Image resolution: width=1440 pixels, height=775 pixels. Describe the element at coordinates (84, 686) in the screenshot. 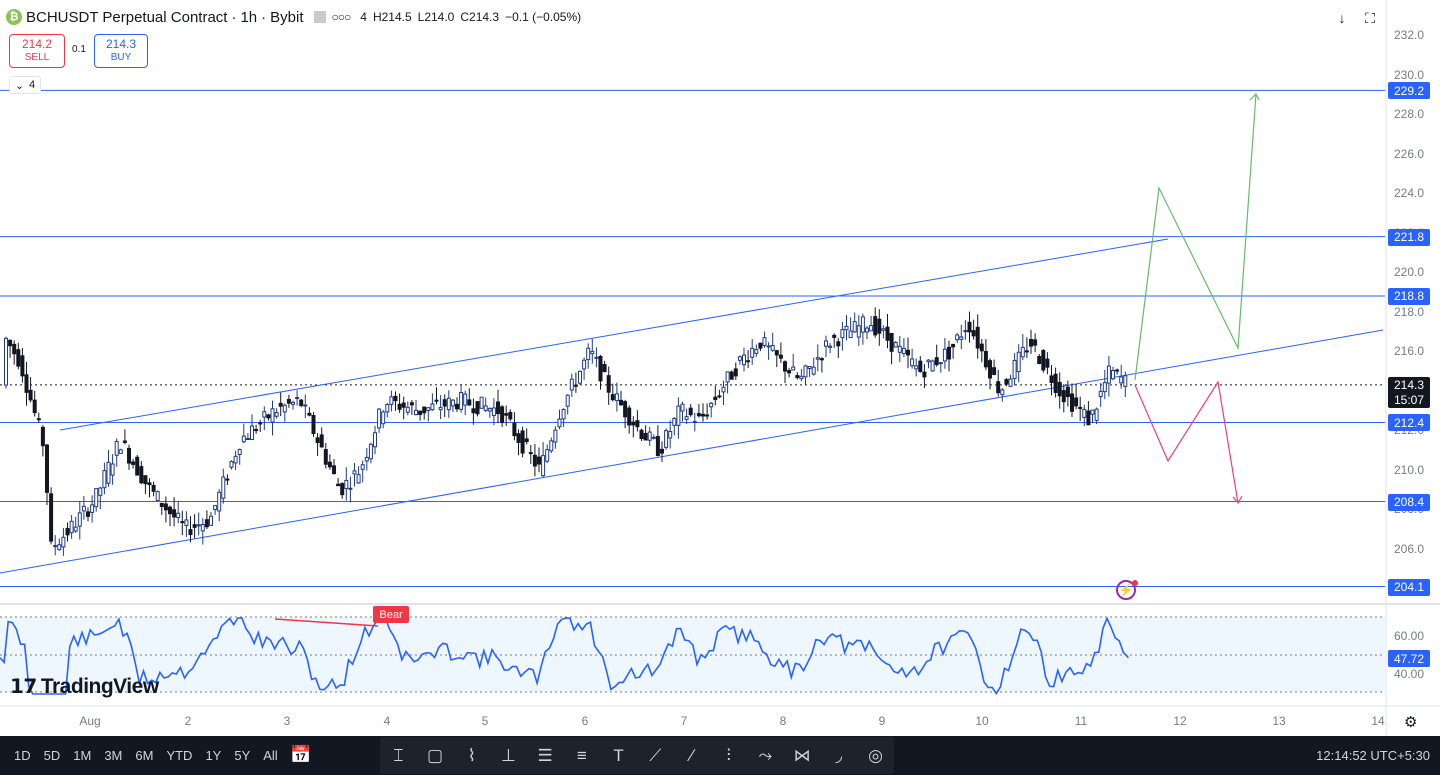

I see `tradingview-logo: 𝟭𝟳 TradingView` at that location.